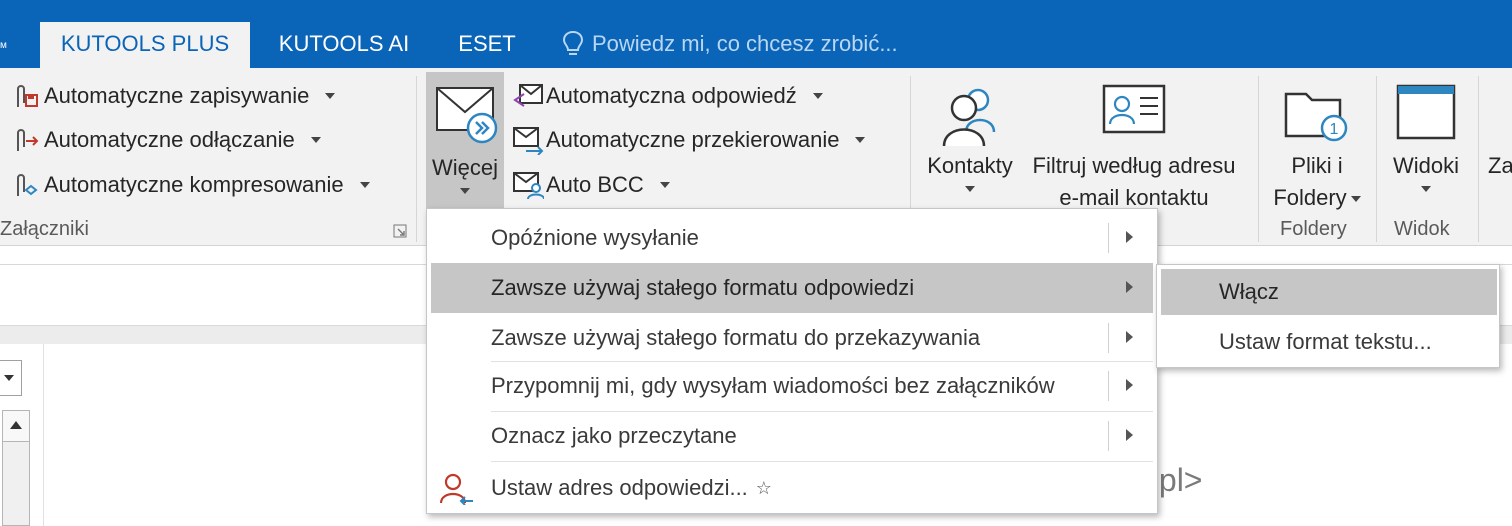 The height and width of the screenshot is (526, 1512). What do you see at coordinates (177, 95) in the screenshot?
I see `auto-save-label: Automatyczne zapisywanie` at bounding box center [177, 95].